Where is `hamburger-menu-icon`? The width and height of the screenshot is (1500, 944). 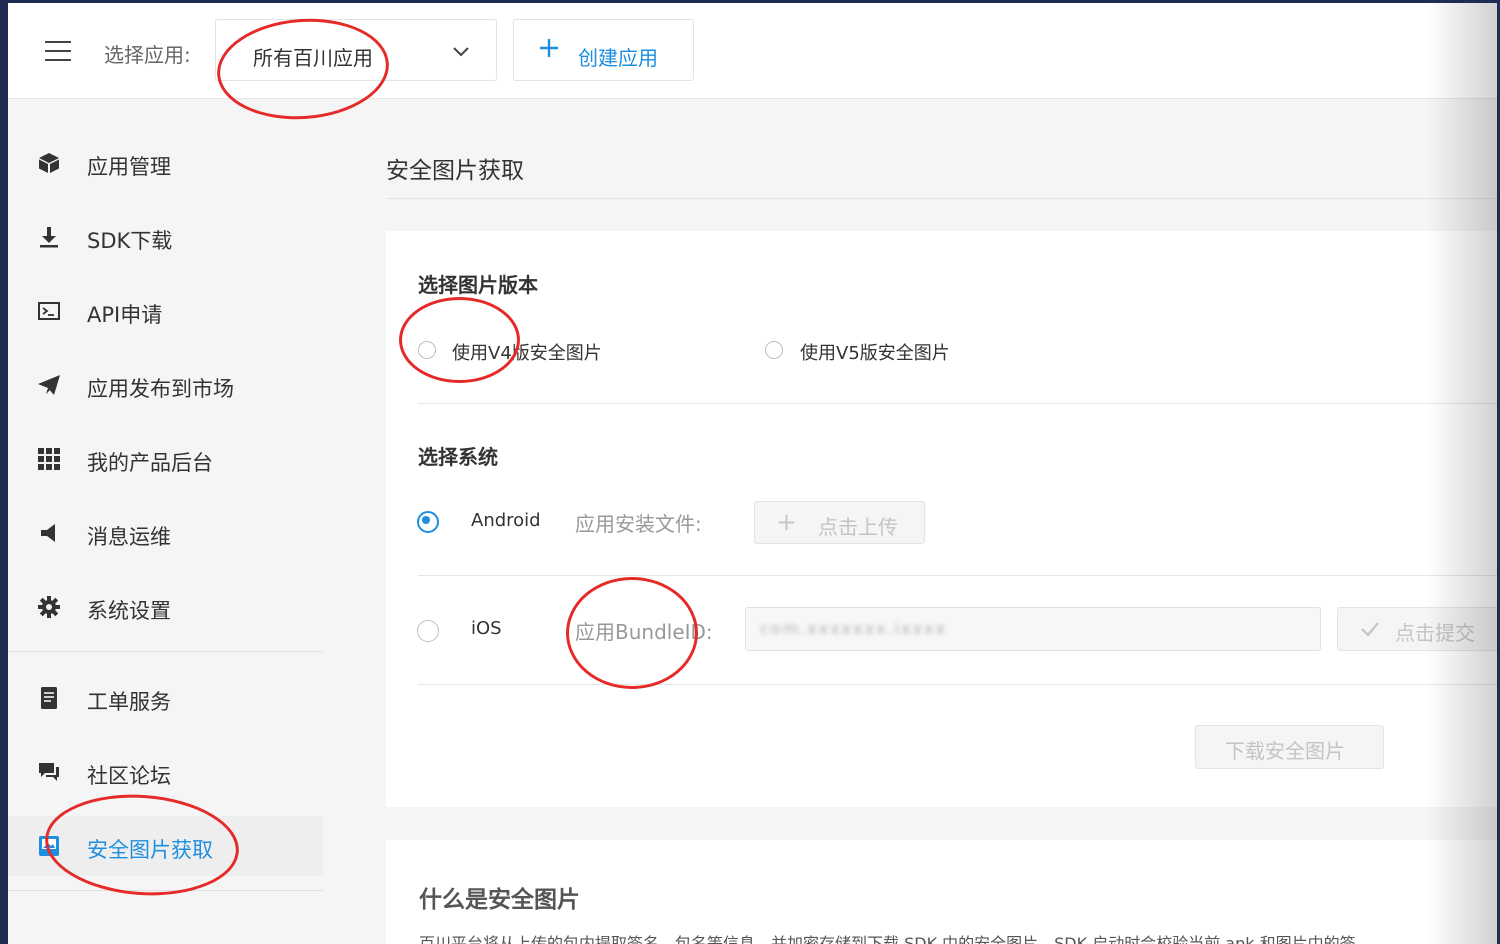
hamburger-menu-icon is located at coordinates (58, 51).